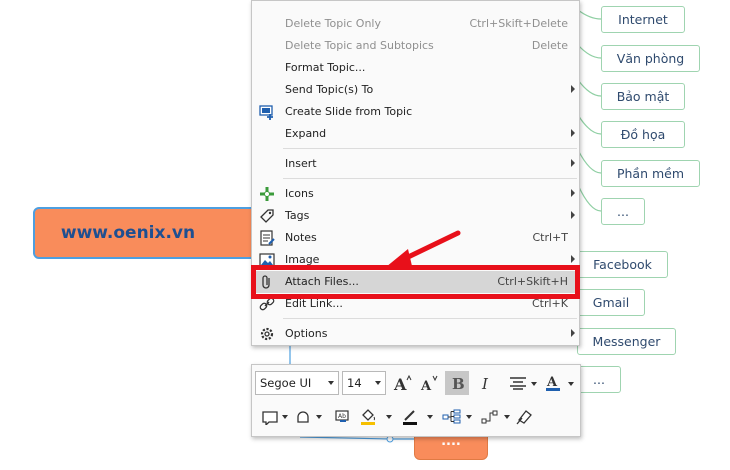  Describe the element at coordinates (267, 334) in the screenshot. I see `gear-icon` at that location.